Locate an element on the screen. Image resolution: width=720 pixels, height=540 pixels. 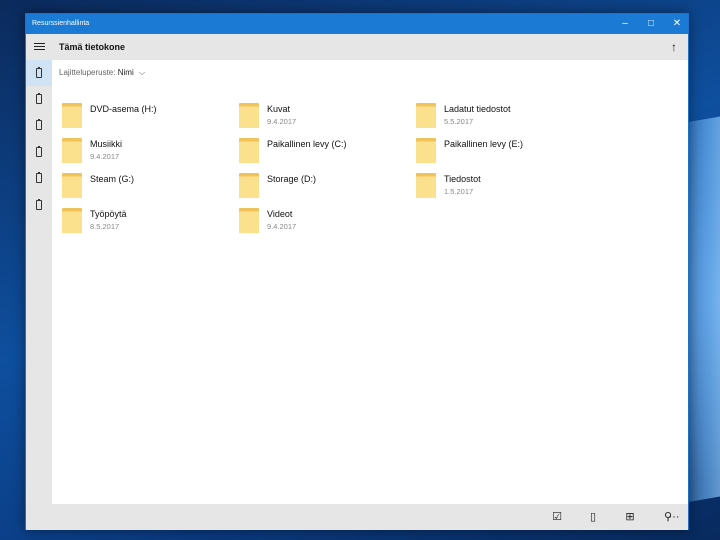
folder-item: Videot 9.4.2017 is located at coordinates (324, 223).